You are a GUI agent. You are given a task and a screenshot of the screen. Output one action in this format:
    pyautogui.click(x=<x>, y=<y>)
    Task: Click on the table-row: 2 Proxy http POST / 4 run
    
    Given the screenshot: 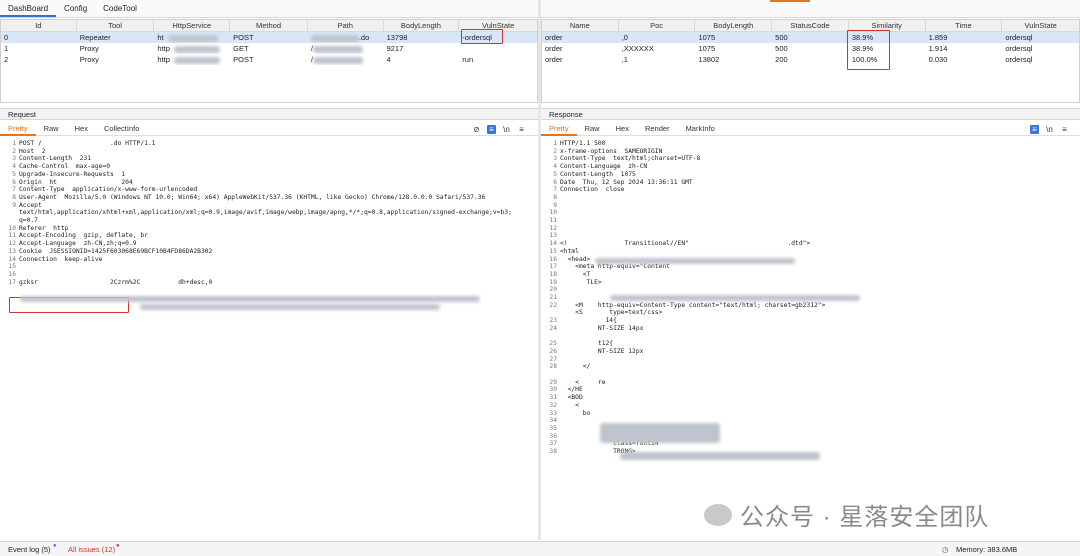 What is the action you would take?
    pyautogui.click(x=269, y=59)
    